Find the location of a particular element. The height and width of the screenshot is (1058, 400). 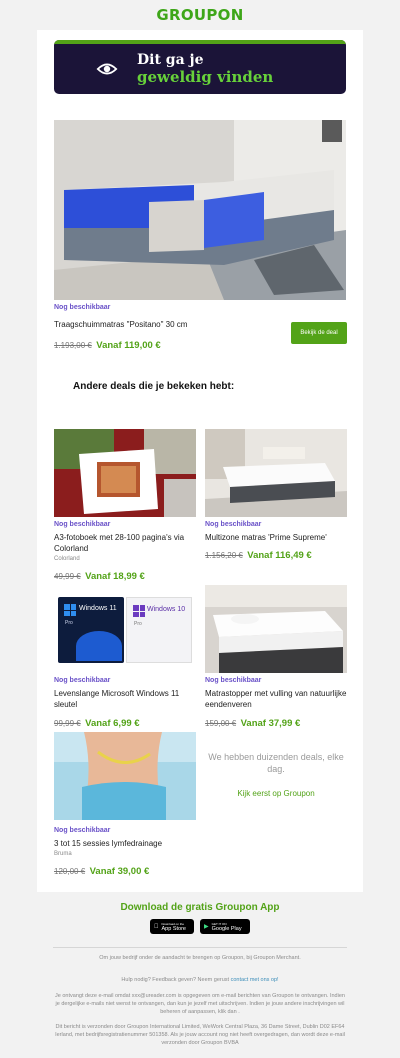

deal-title: Levenslange Microsoft Windows 11 sleutel is located at coordinates (125, 699).